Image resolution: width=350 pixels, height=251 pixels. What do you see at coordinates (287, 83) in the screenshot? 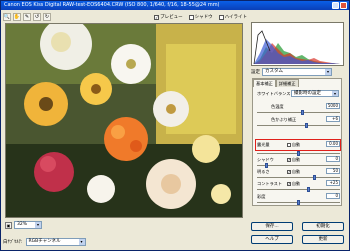
I see `tab-advanced: 詳細補正` at bounding box center [287, 83].